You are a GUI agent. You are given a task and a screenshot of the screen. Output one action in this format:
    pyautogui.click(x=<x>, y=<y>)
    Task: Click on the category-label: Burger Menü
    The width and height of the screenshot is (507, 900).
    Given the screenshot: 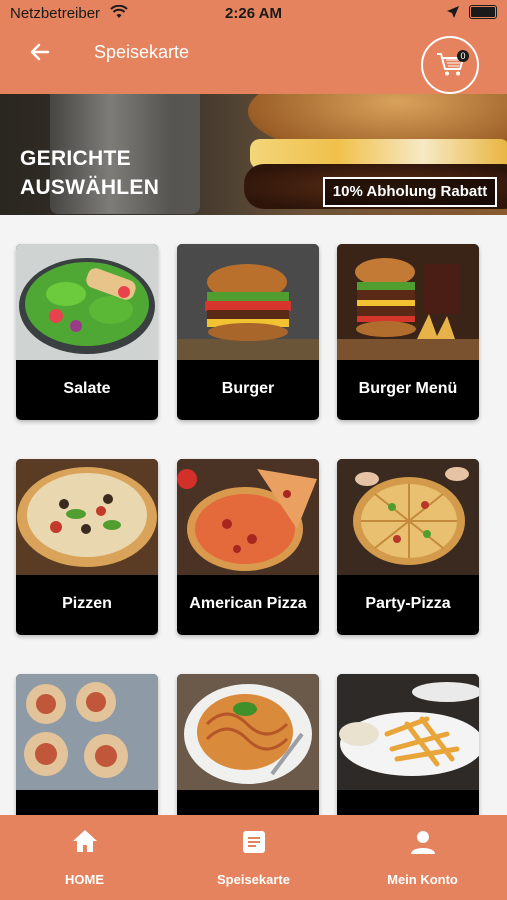 What is the action you would take?
    pyautogui.click(x=408, y=388)
    